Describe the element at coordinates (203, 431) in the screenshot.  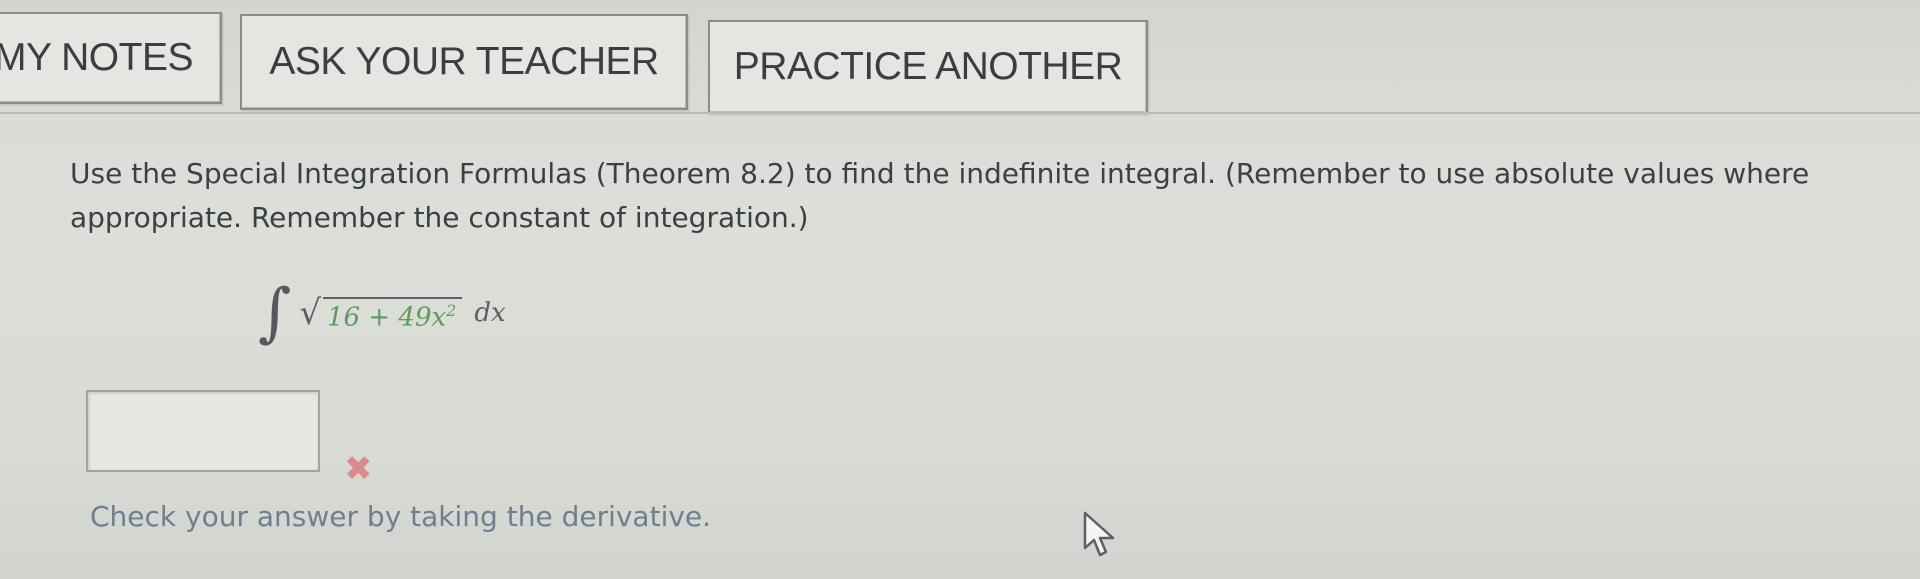
I see `answer-input` at that location.